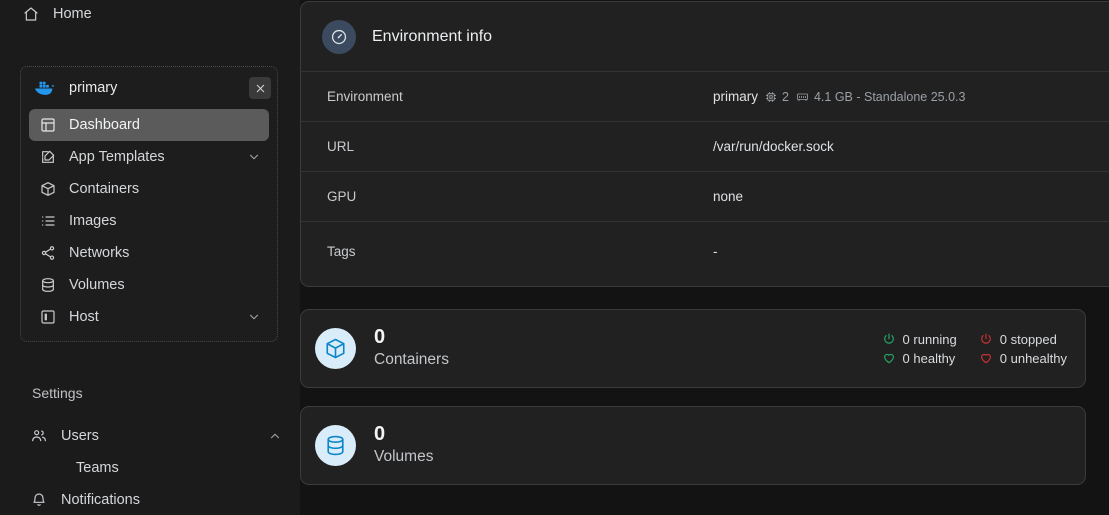  Describe the element at coordinates (104, 189) in the screenshot. I see `sidebar-item-containers-label: Containers` at that location.